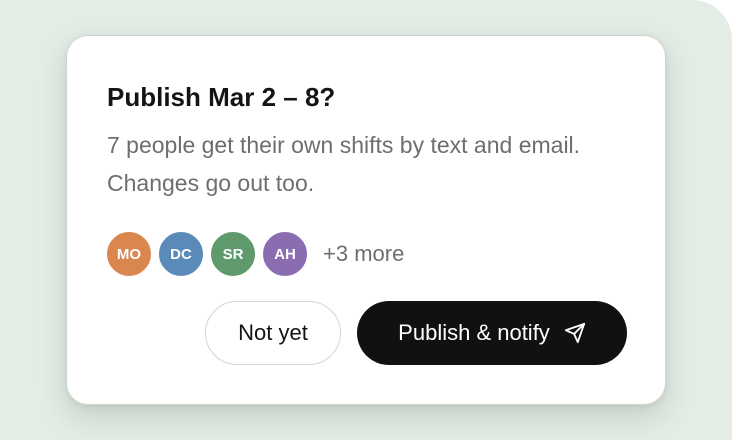 The height and width of the screenshot is (440, 732). I want to click on send-icon, so click(575, 333).